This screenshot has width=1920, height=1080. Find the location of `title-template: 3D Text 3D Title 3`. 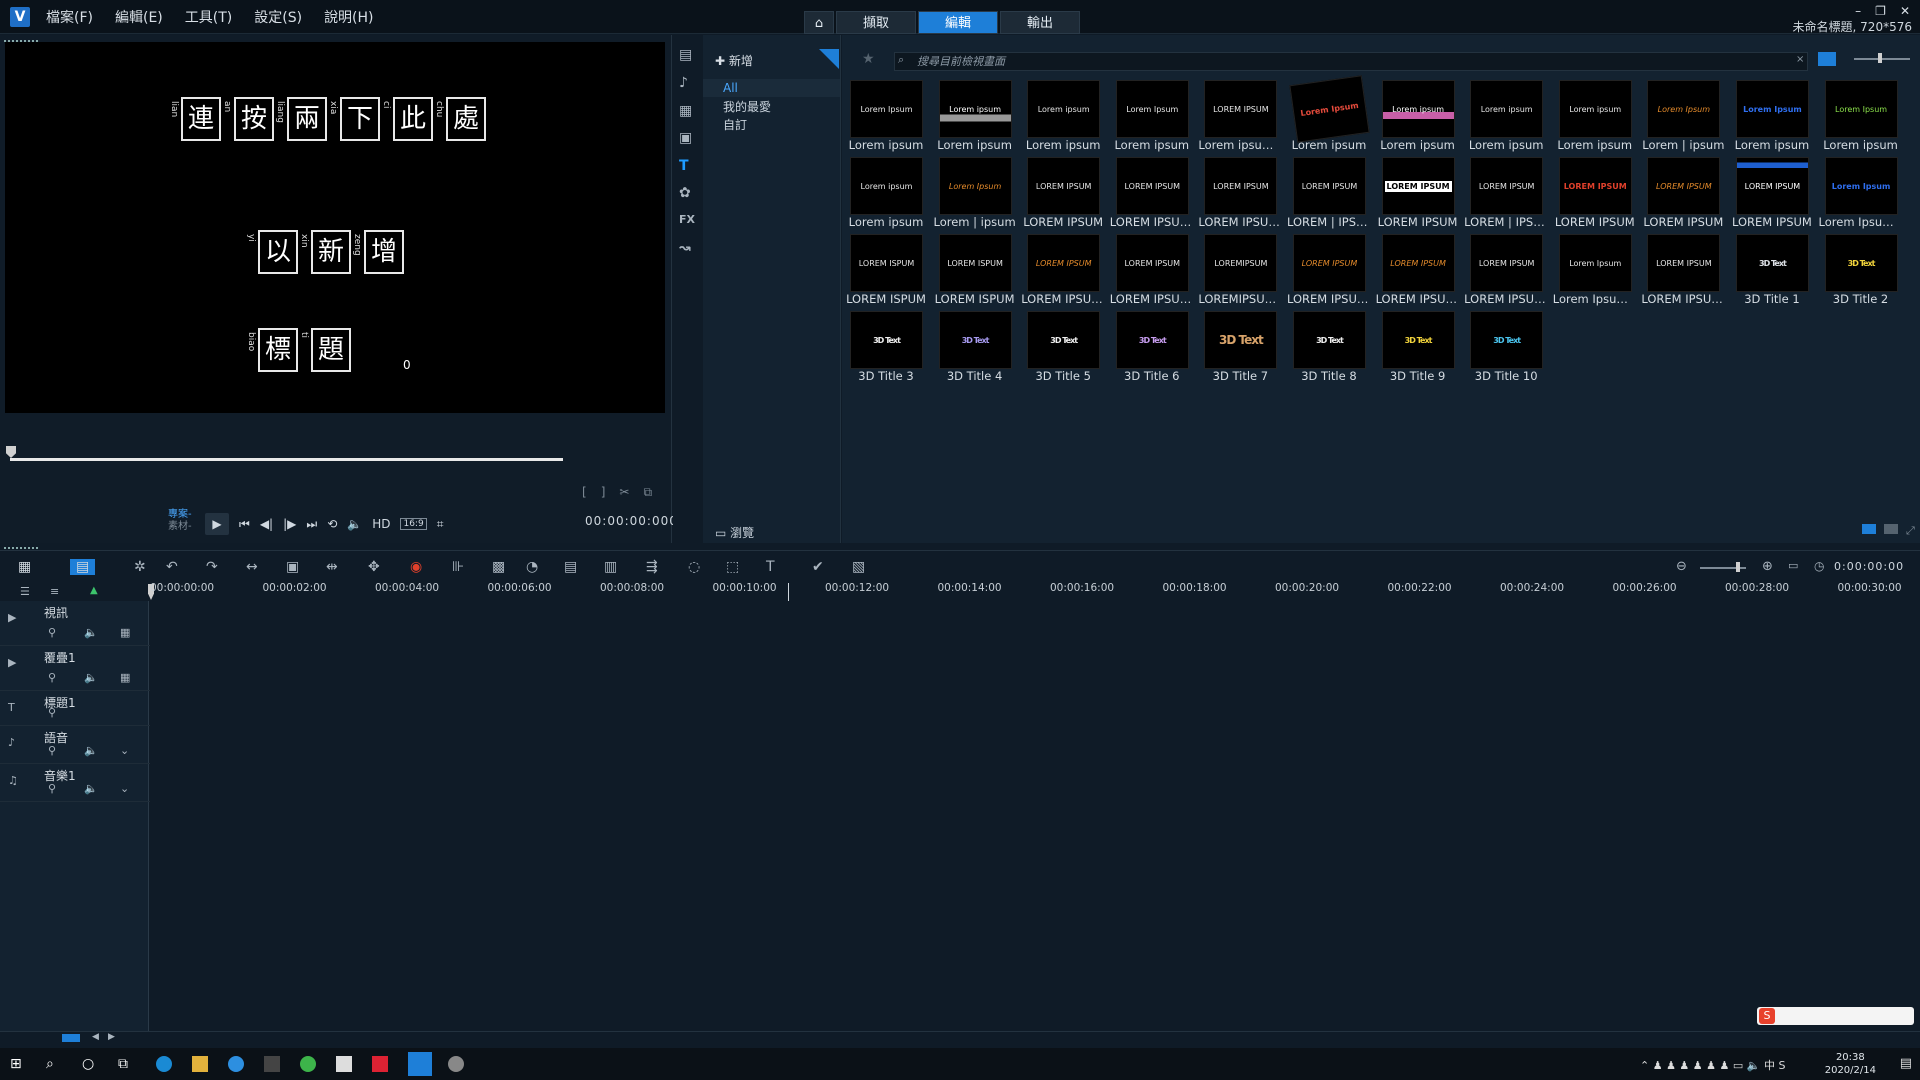

title-template: 3D Text 3D Title 3 is located at coordinates (892, 348).